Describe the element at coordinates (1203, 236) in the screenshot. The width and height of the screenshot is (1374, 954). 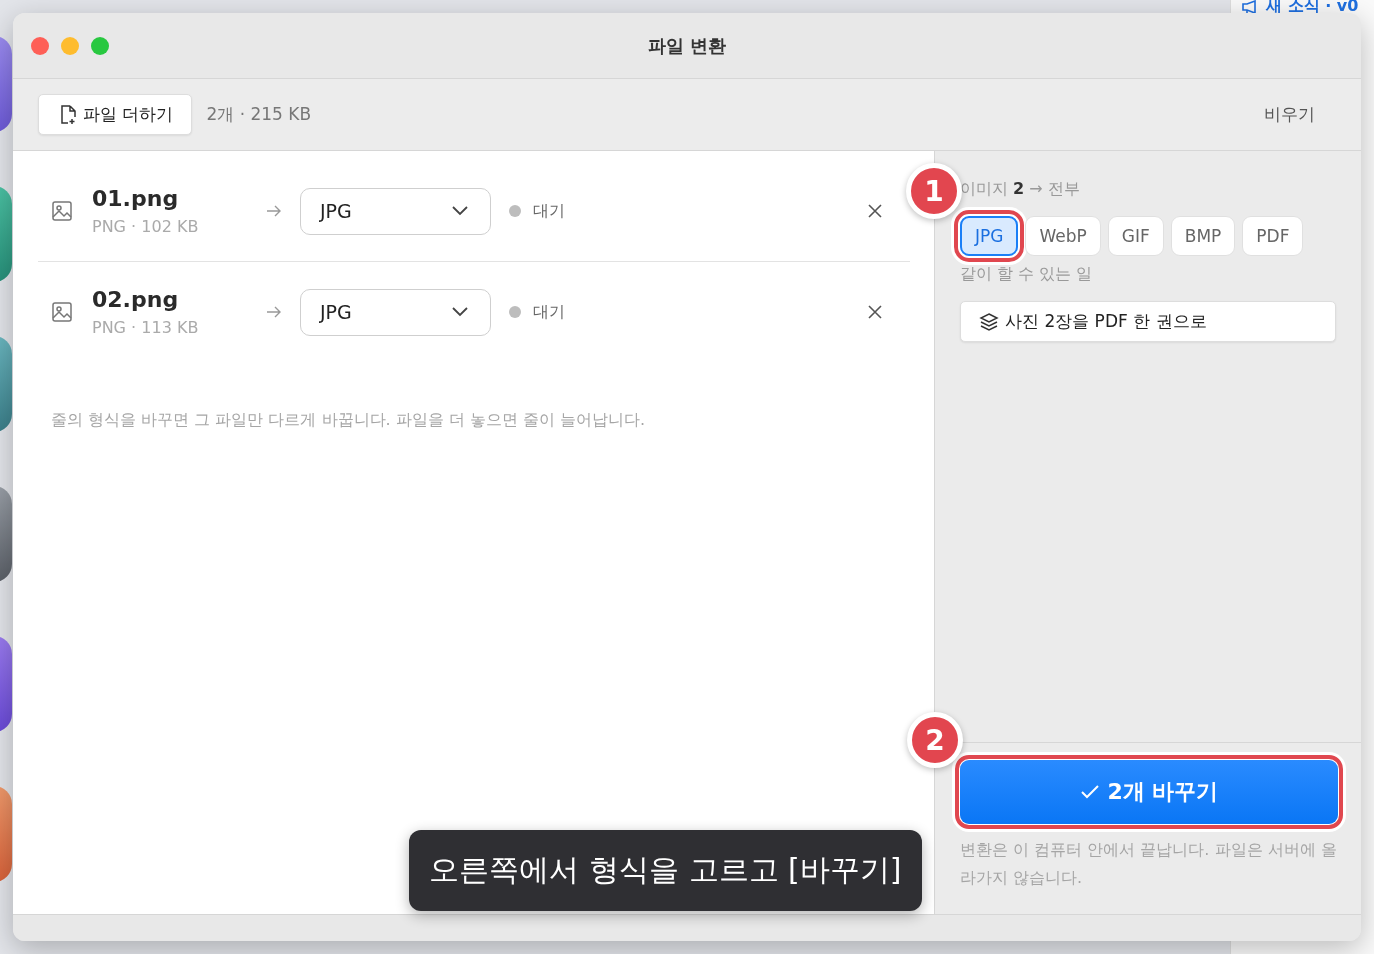
I see `format-chip: BMP` at that location.